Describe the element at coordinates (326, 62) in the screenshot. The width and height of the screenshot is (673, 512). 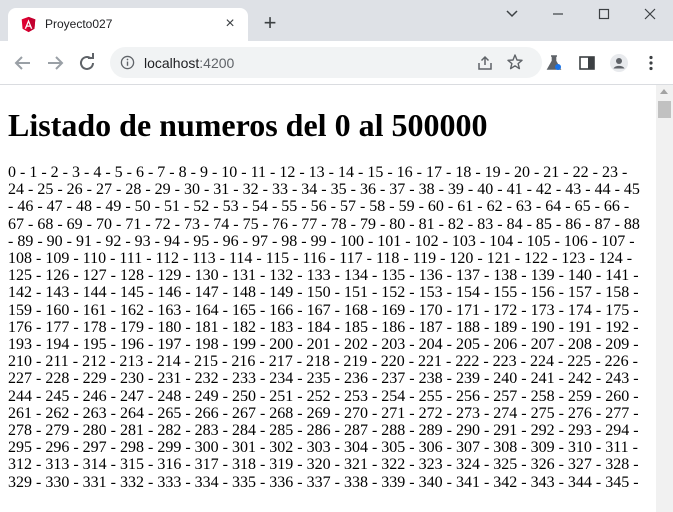
I see `address-bar: localhost:4200` at that location.